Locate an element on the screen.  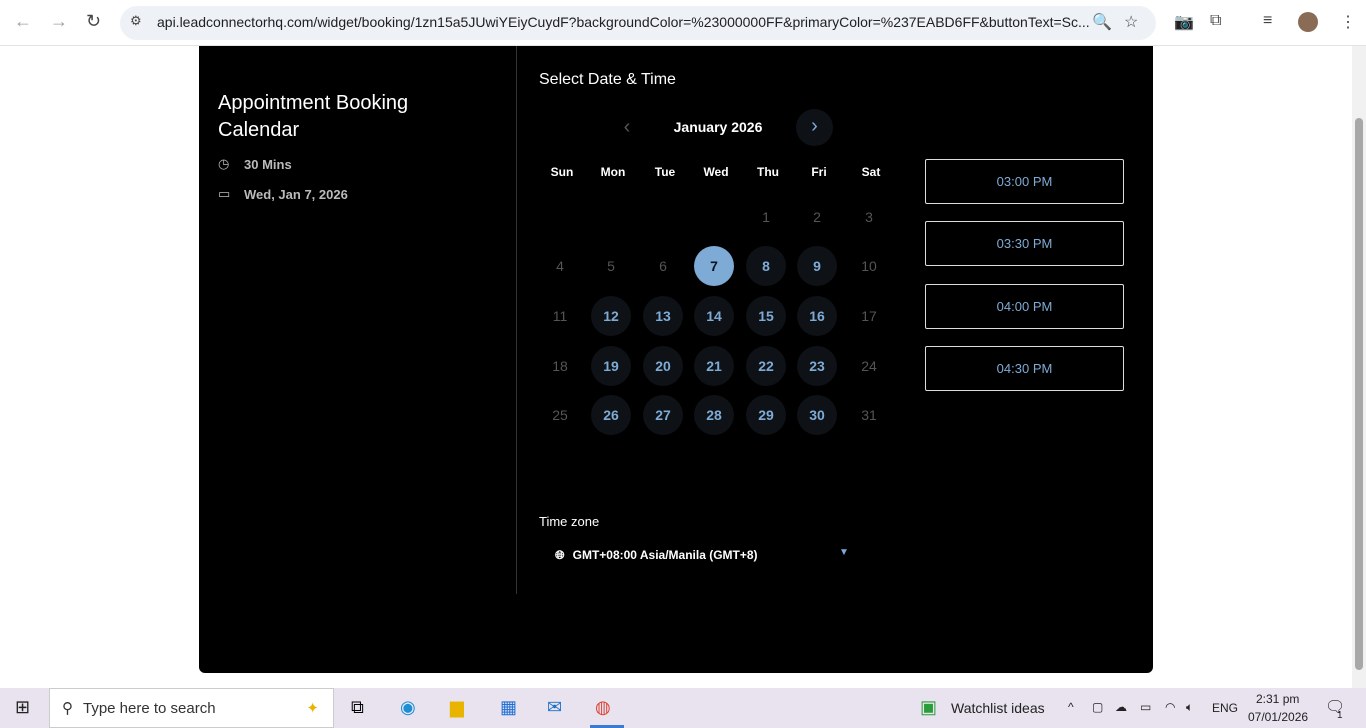
day-cell: 30 is located at coordinates (817, 415).